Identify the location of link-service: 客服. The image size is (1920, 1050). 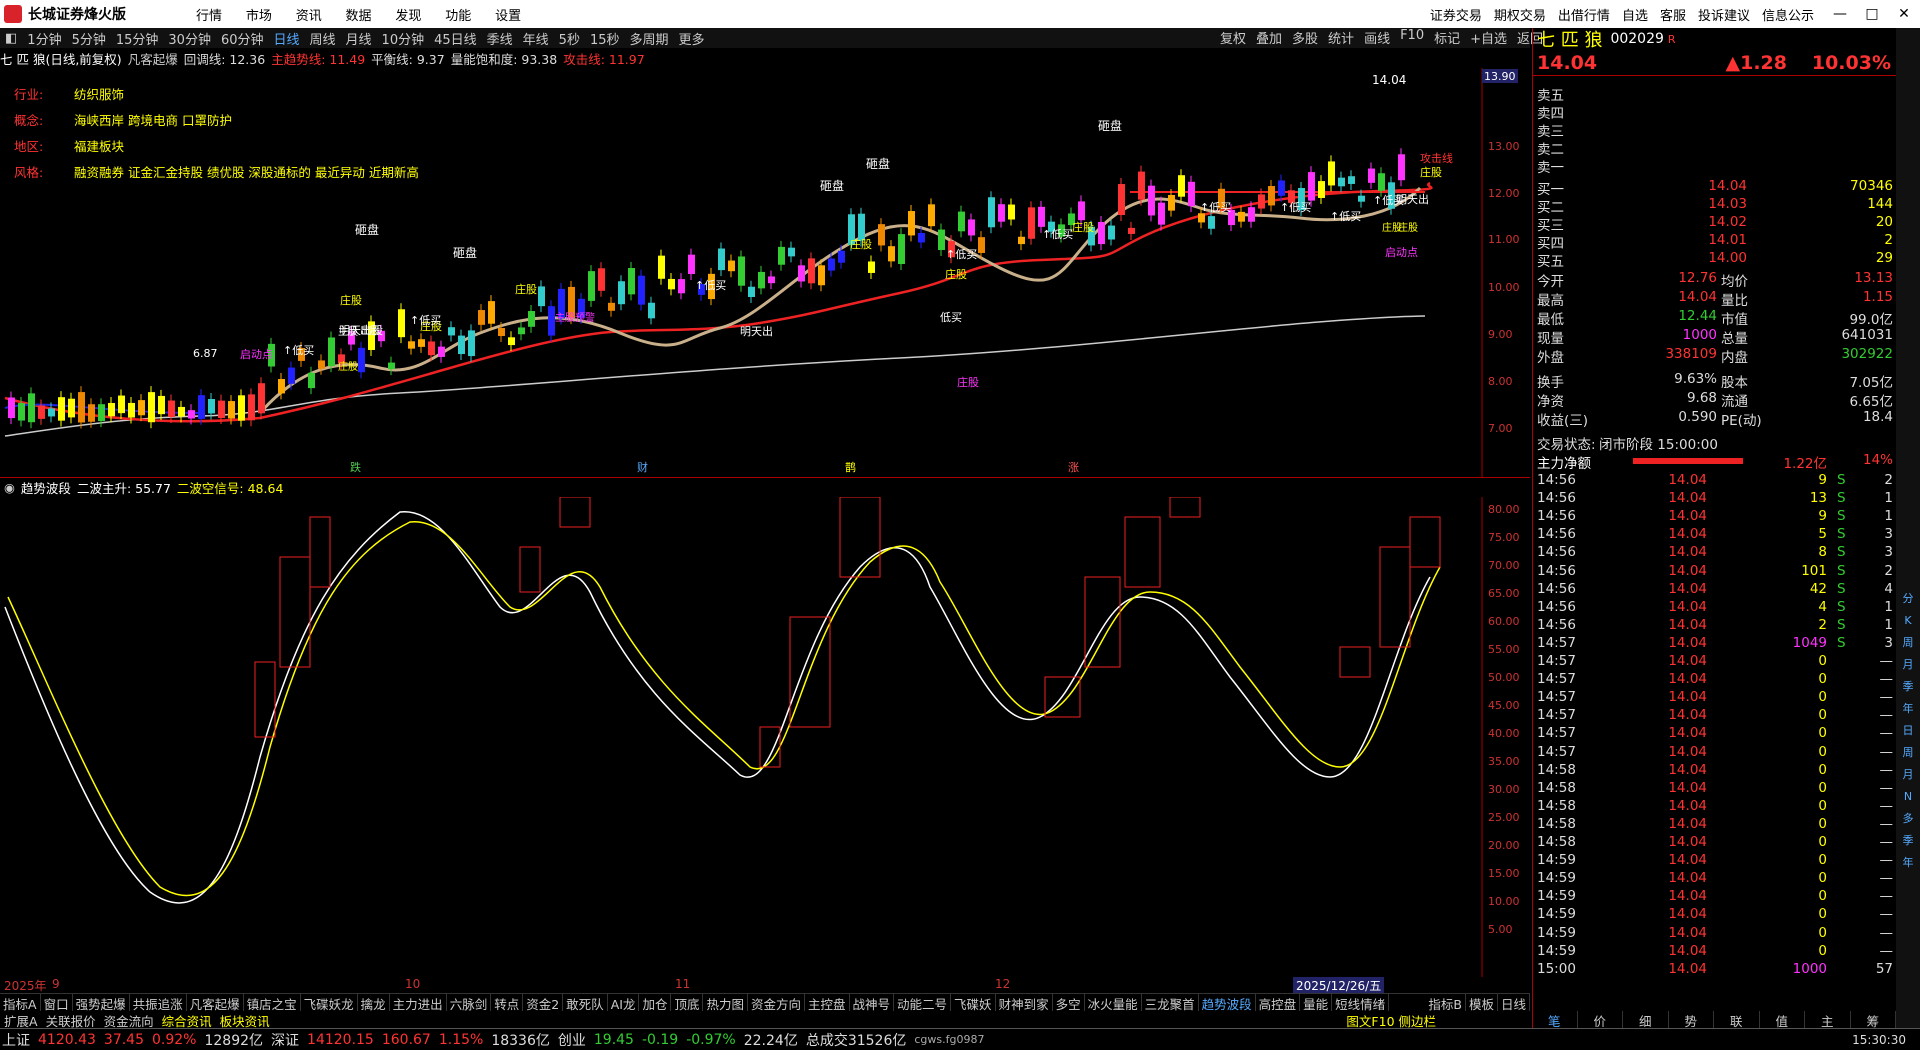
(1673, 14).